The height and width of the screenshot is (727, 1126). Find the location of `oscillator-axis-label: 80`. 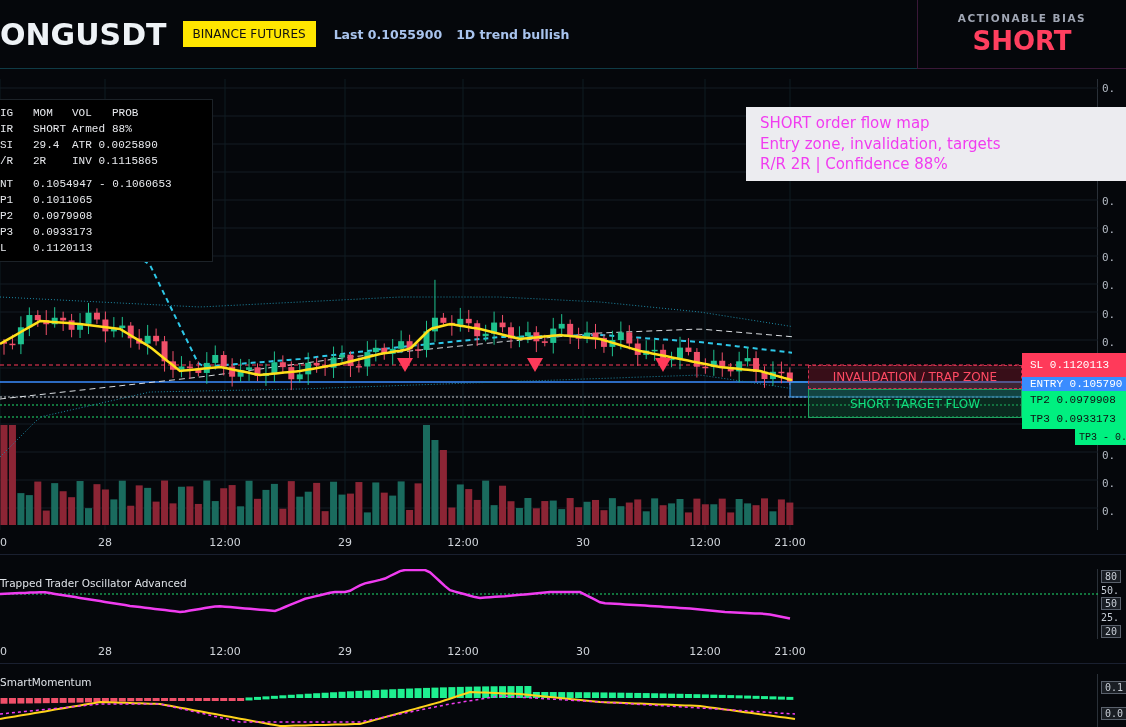

oscillator-axis-label: 80 is located at coordinates (1111, 576).